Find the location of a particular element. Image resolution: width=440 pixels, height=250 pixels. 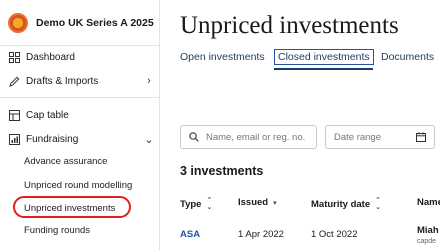

sidebar-item-label: Fundraising is located at coordinates (52, 139).